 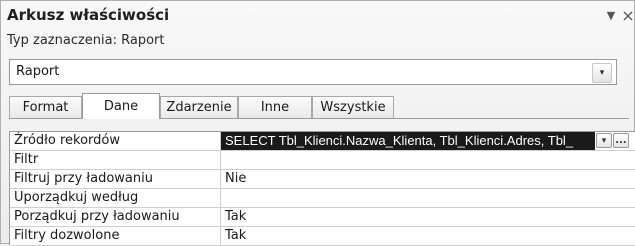 I want to click on filter-input, so click(x=428, y=160).